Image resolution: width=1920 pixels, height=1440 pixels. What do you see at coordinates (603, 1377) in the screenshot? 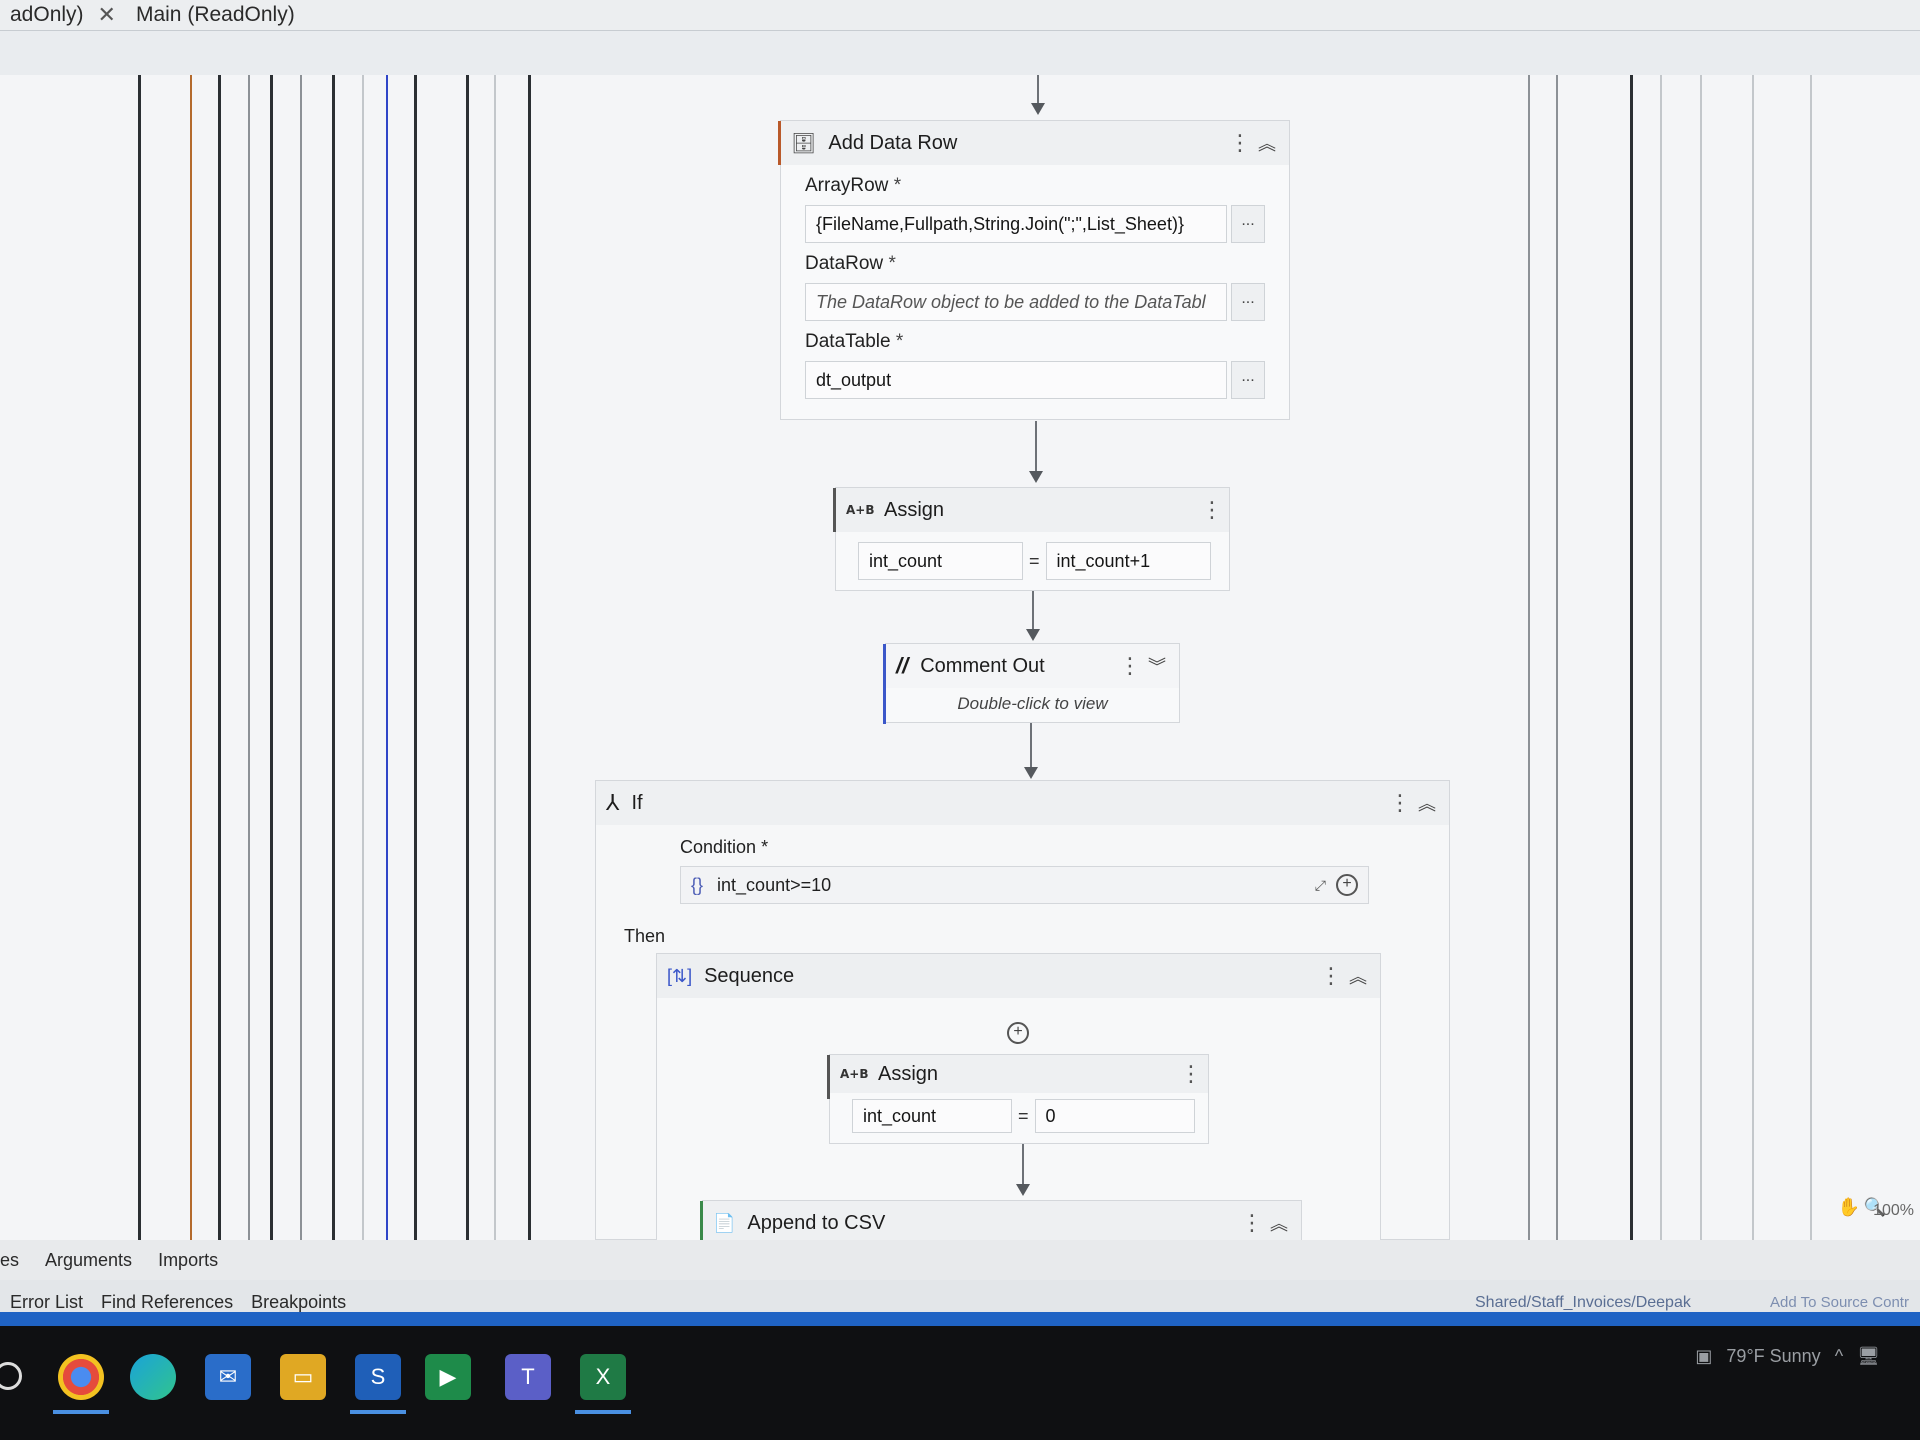
I see `excel-icon: X` at bounding box center [603, 1377].